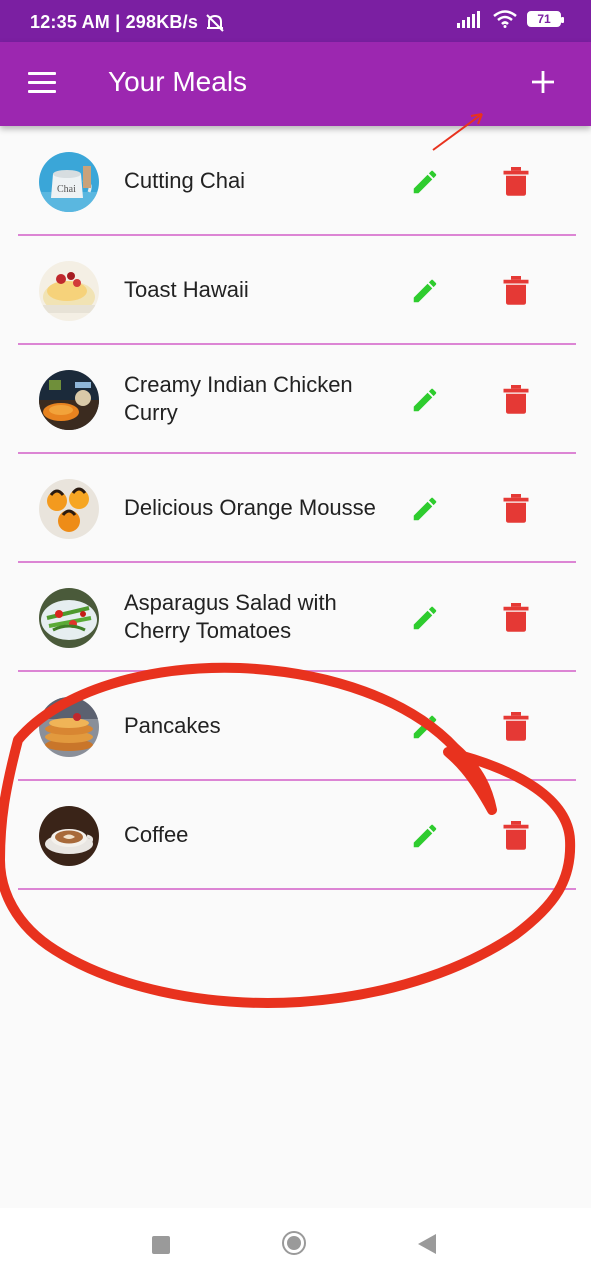 The image size is (591, 1280). What do you see at coordinates (42, 83) in the screenshot?
I see `hamburger-menu-icon` at bounding box center [42, 83].